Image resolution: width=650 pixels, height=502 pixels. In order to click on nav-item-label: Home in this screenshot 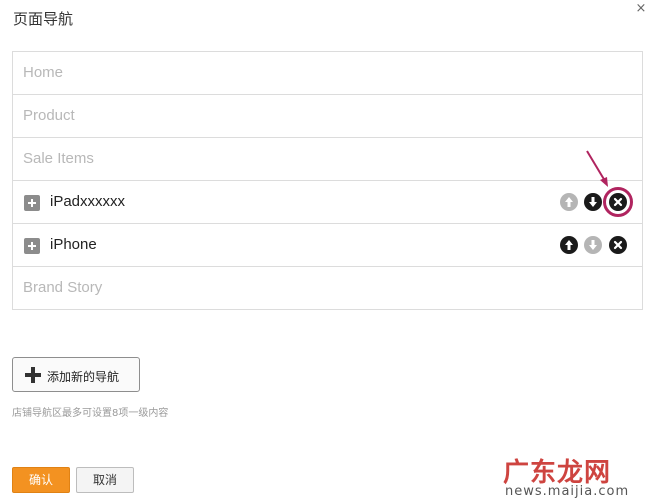, I will do `click(43, 72)`.